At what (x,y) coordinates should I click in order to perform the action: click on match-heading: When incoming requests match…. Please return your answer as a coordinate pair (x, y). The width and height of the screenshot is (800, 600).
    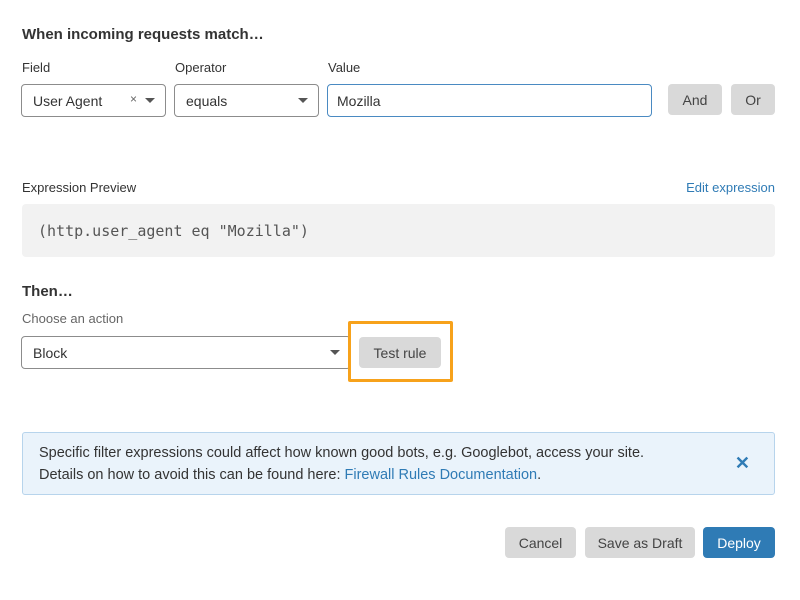
    Looking at the image, I should click on (143, 34).